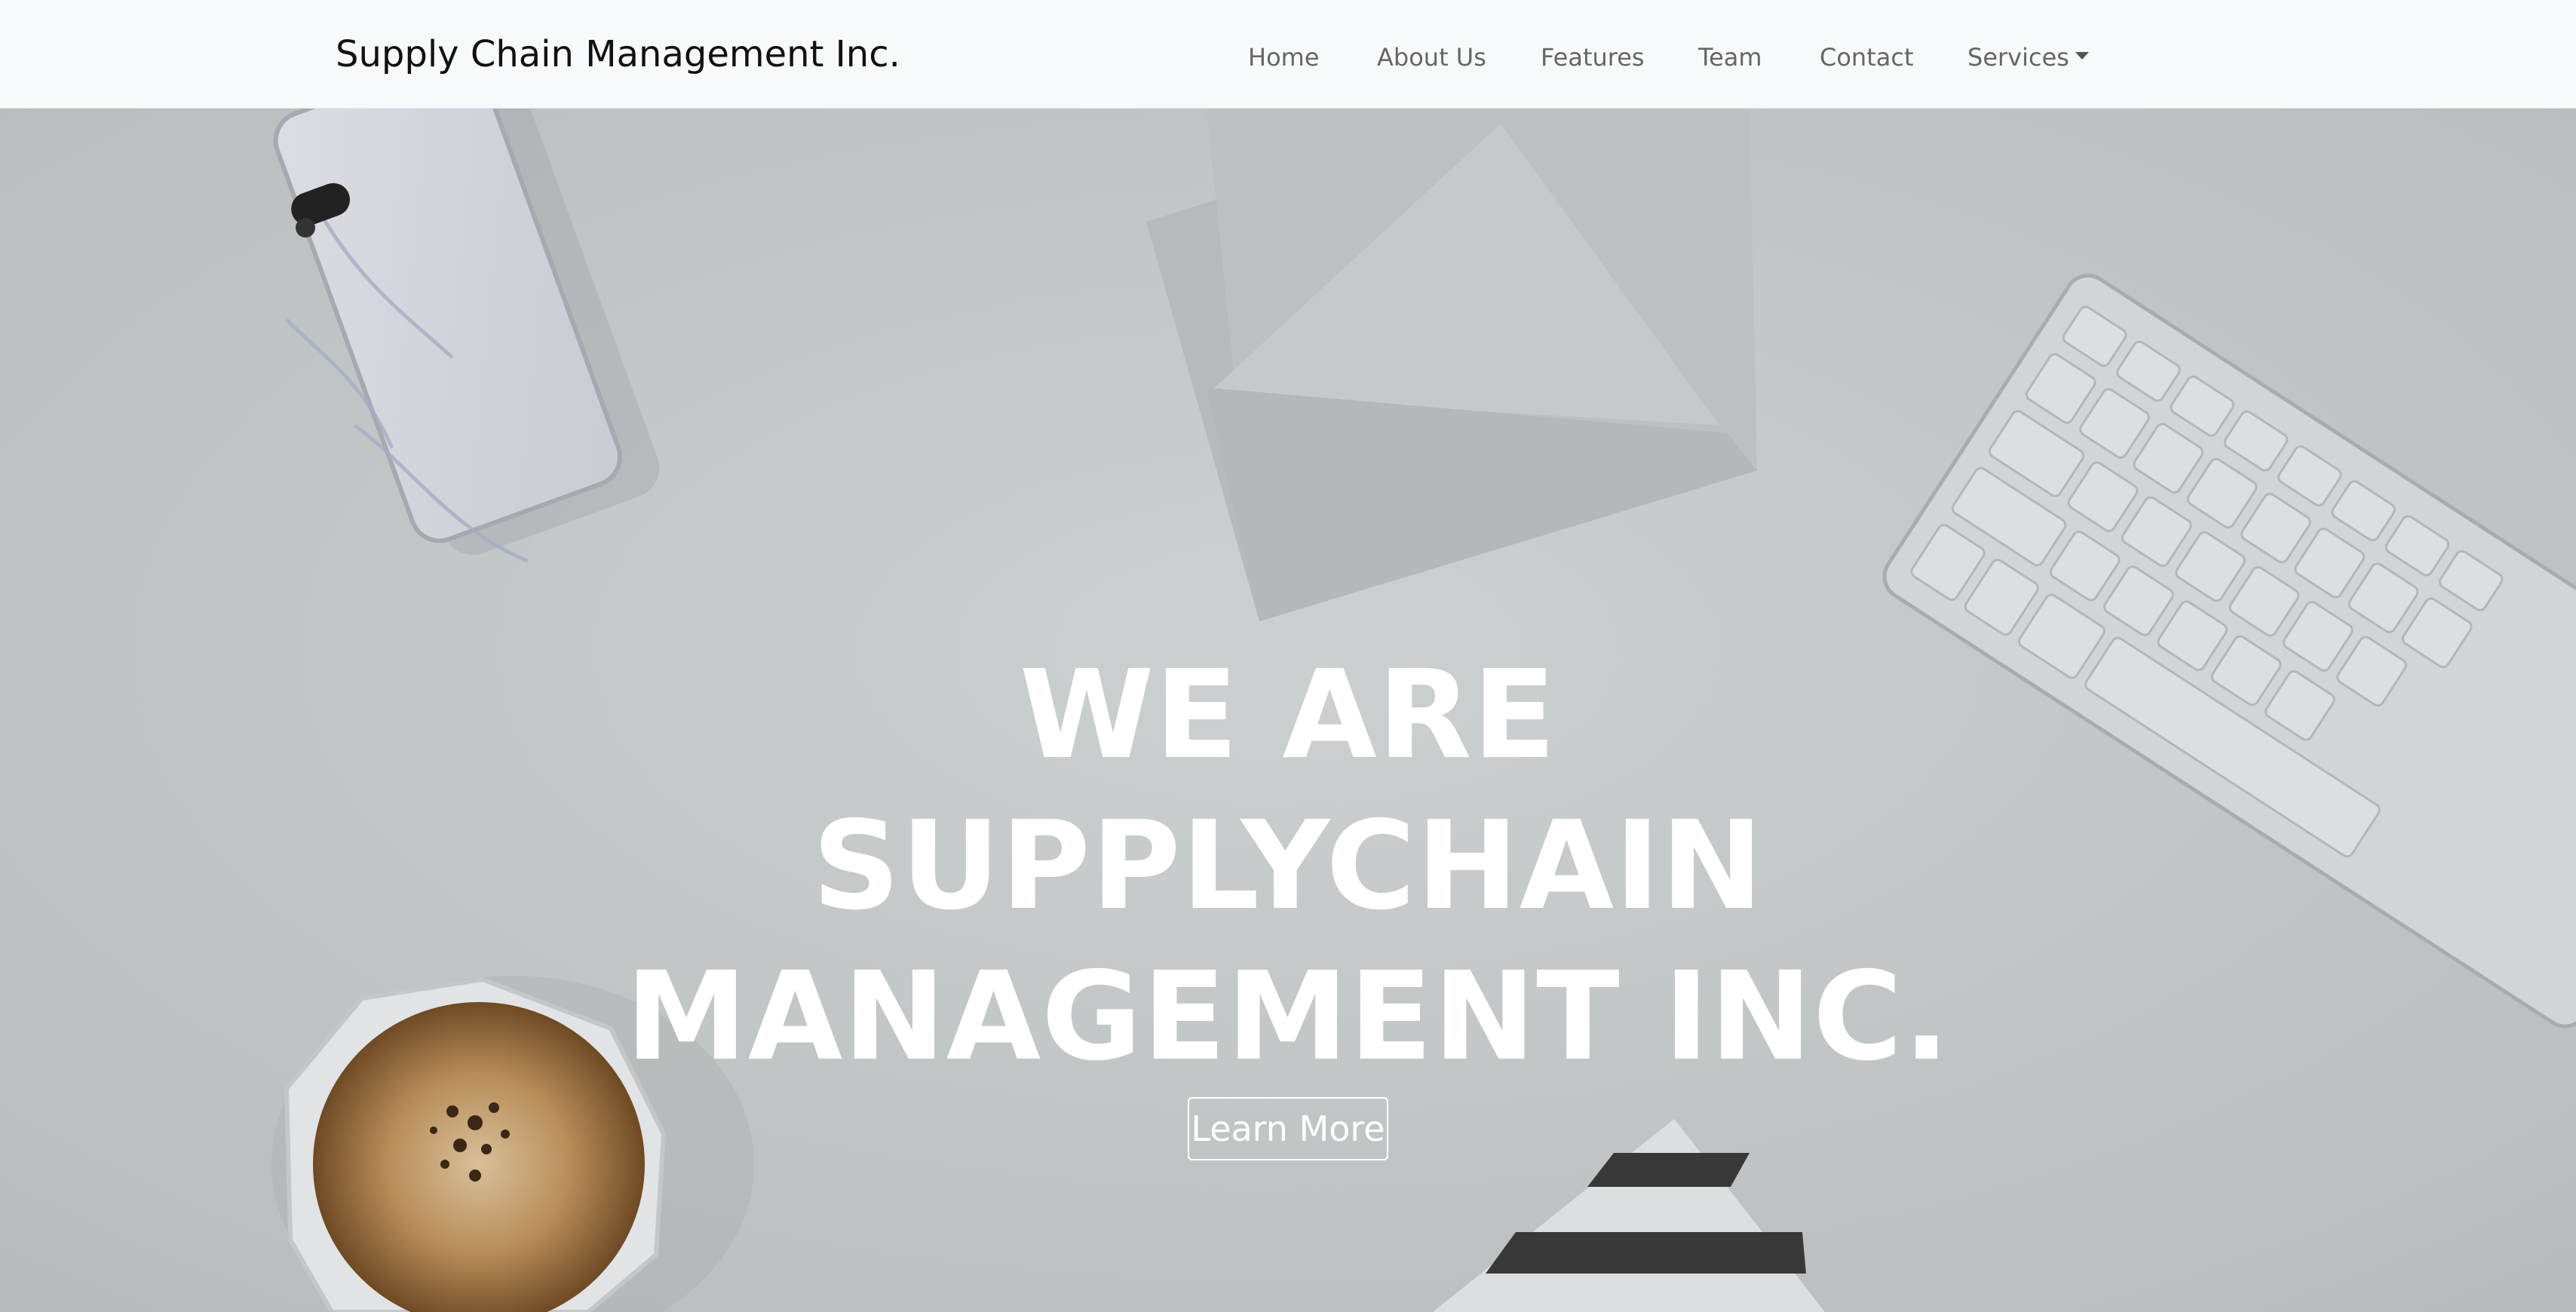  I want to click on hero-title-line-1: WE ARE, so click(1288, 715).